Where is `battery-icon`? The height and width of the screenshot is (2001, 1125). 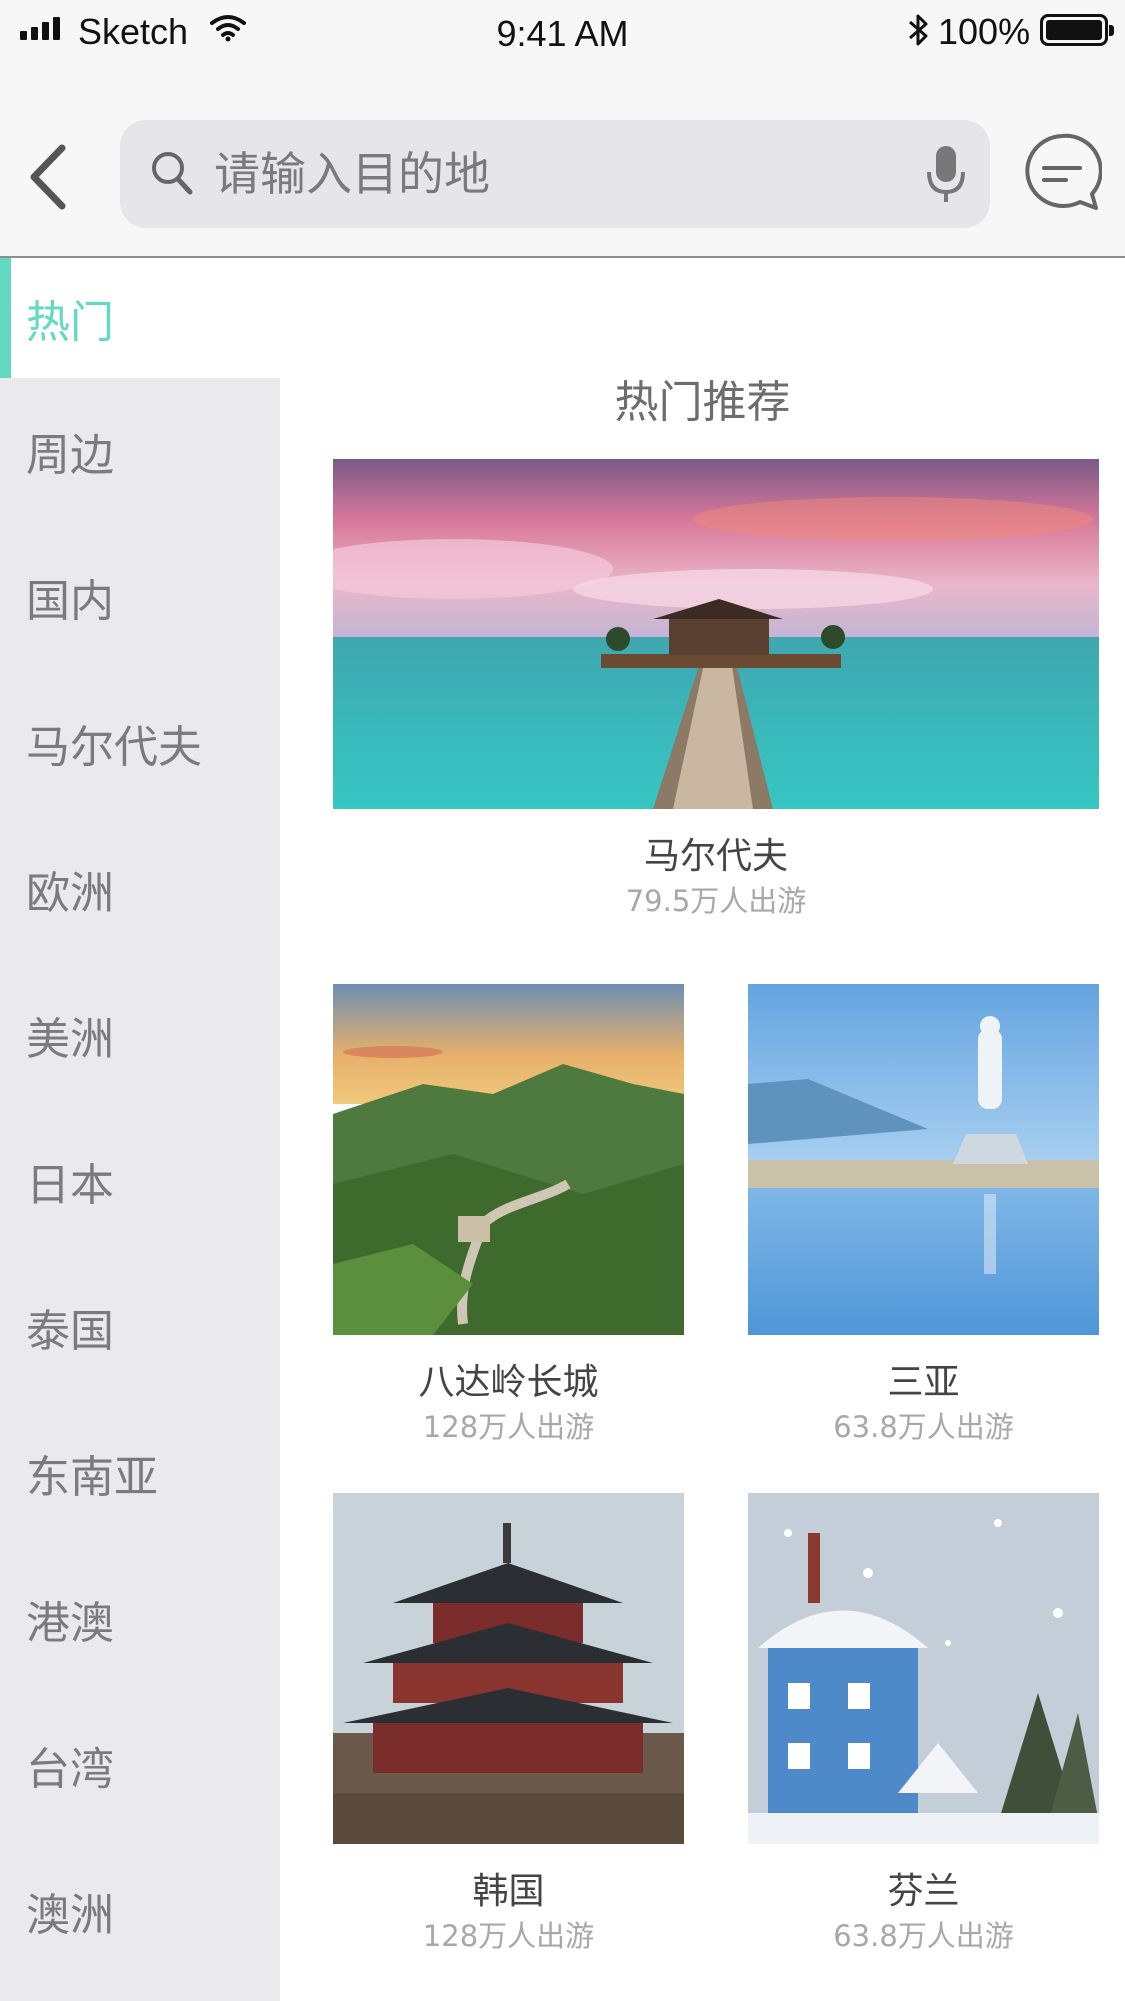 battery-icon is located at coordinates (1077, 30).